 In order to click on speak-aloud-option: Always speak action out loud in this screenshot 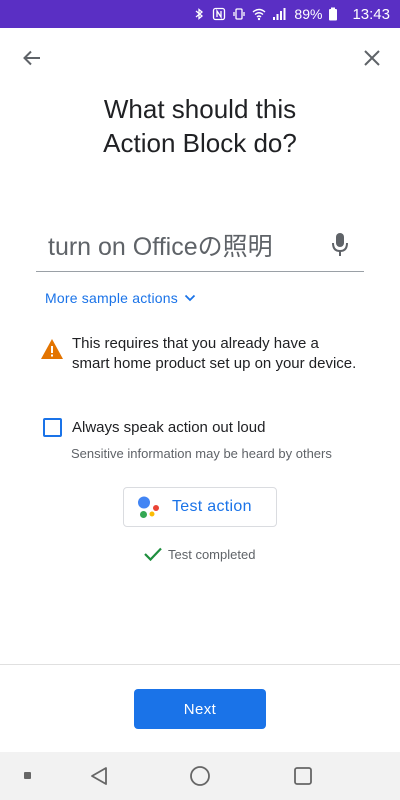, I will do `click(154, 427)`.